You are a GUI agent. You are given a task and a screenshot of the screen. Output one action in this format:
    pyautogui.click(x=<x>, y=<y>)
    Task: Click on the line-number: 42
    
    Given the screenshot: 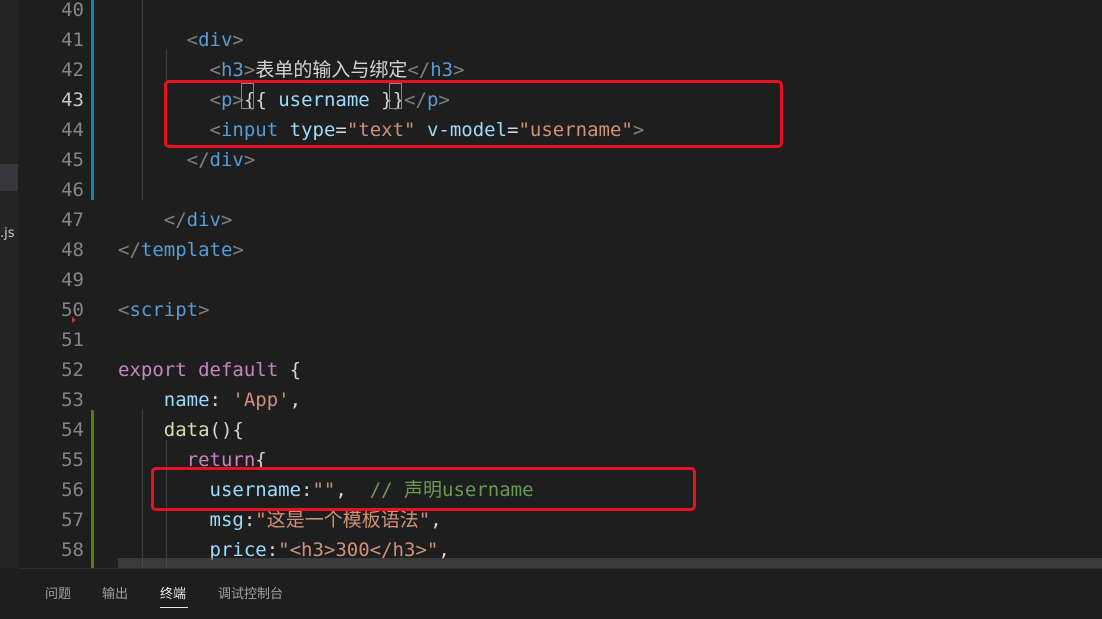 What is the action you would take?
    pyautogui.click(x=72, y=70)
    